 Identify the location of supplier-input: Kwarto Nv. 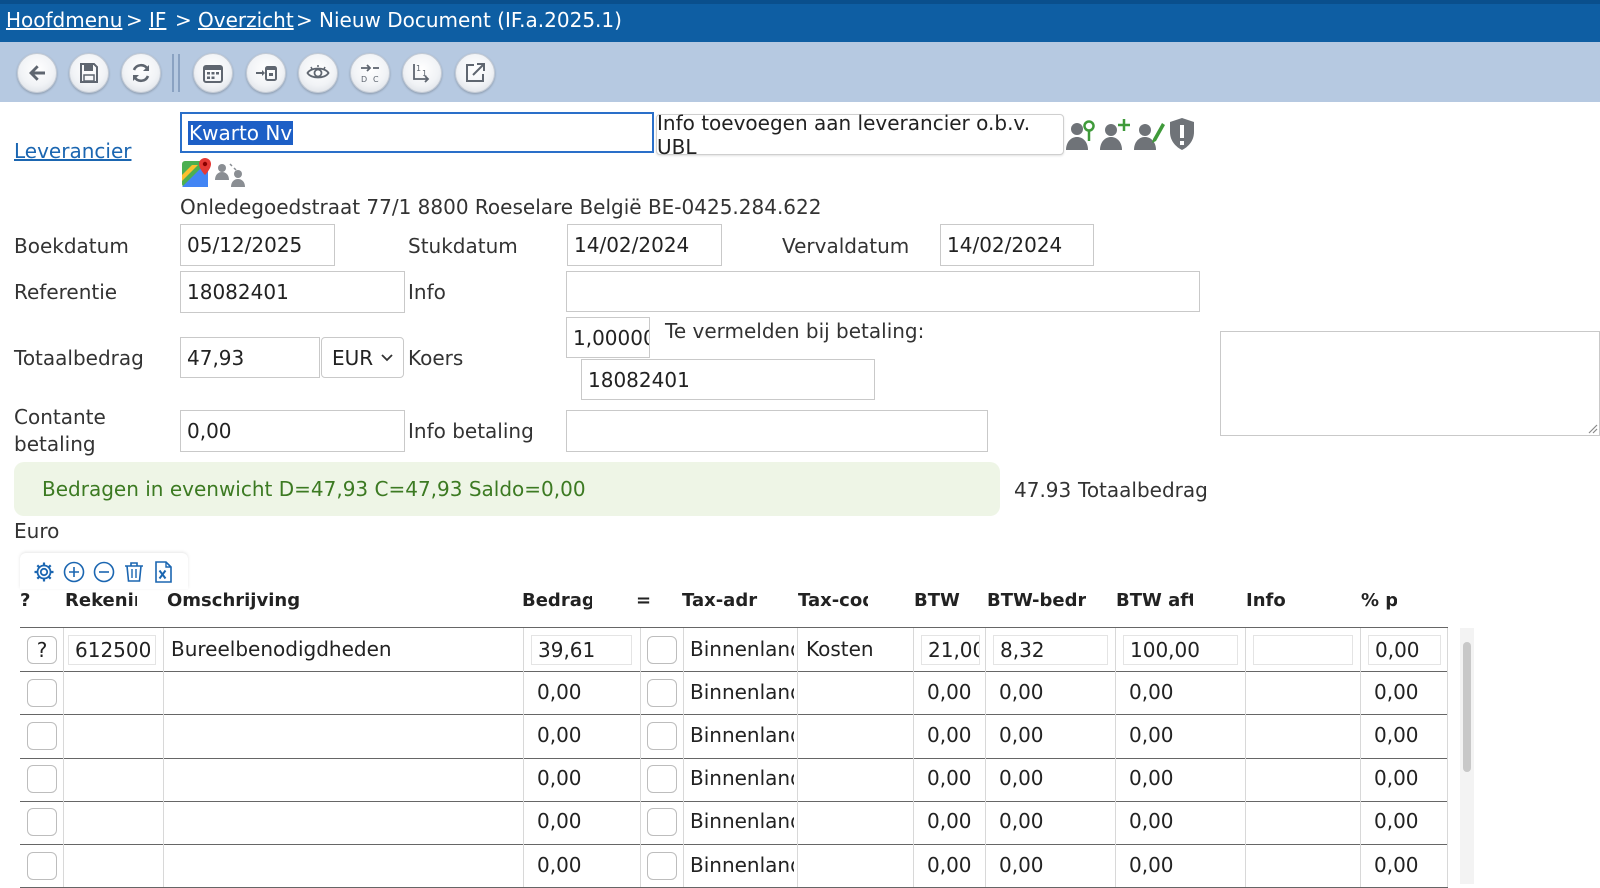
(417, 132).